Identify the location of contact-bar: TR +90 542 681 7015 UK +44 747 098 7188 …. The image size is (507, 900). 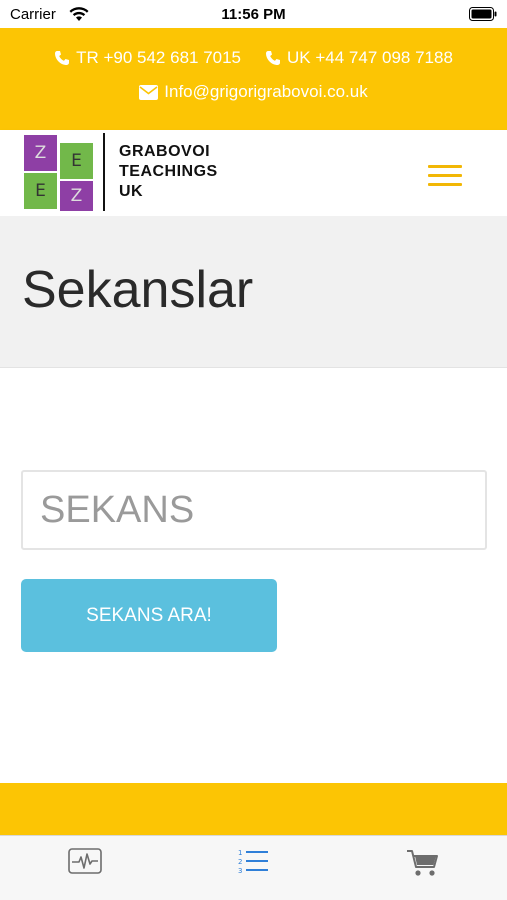
(253, 79).